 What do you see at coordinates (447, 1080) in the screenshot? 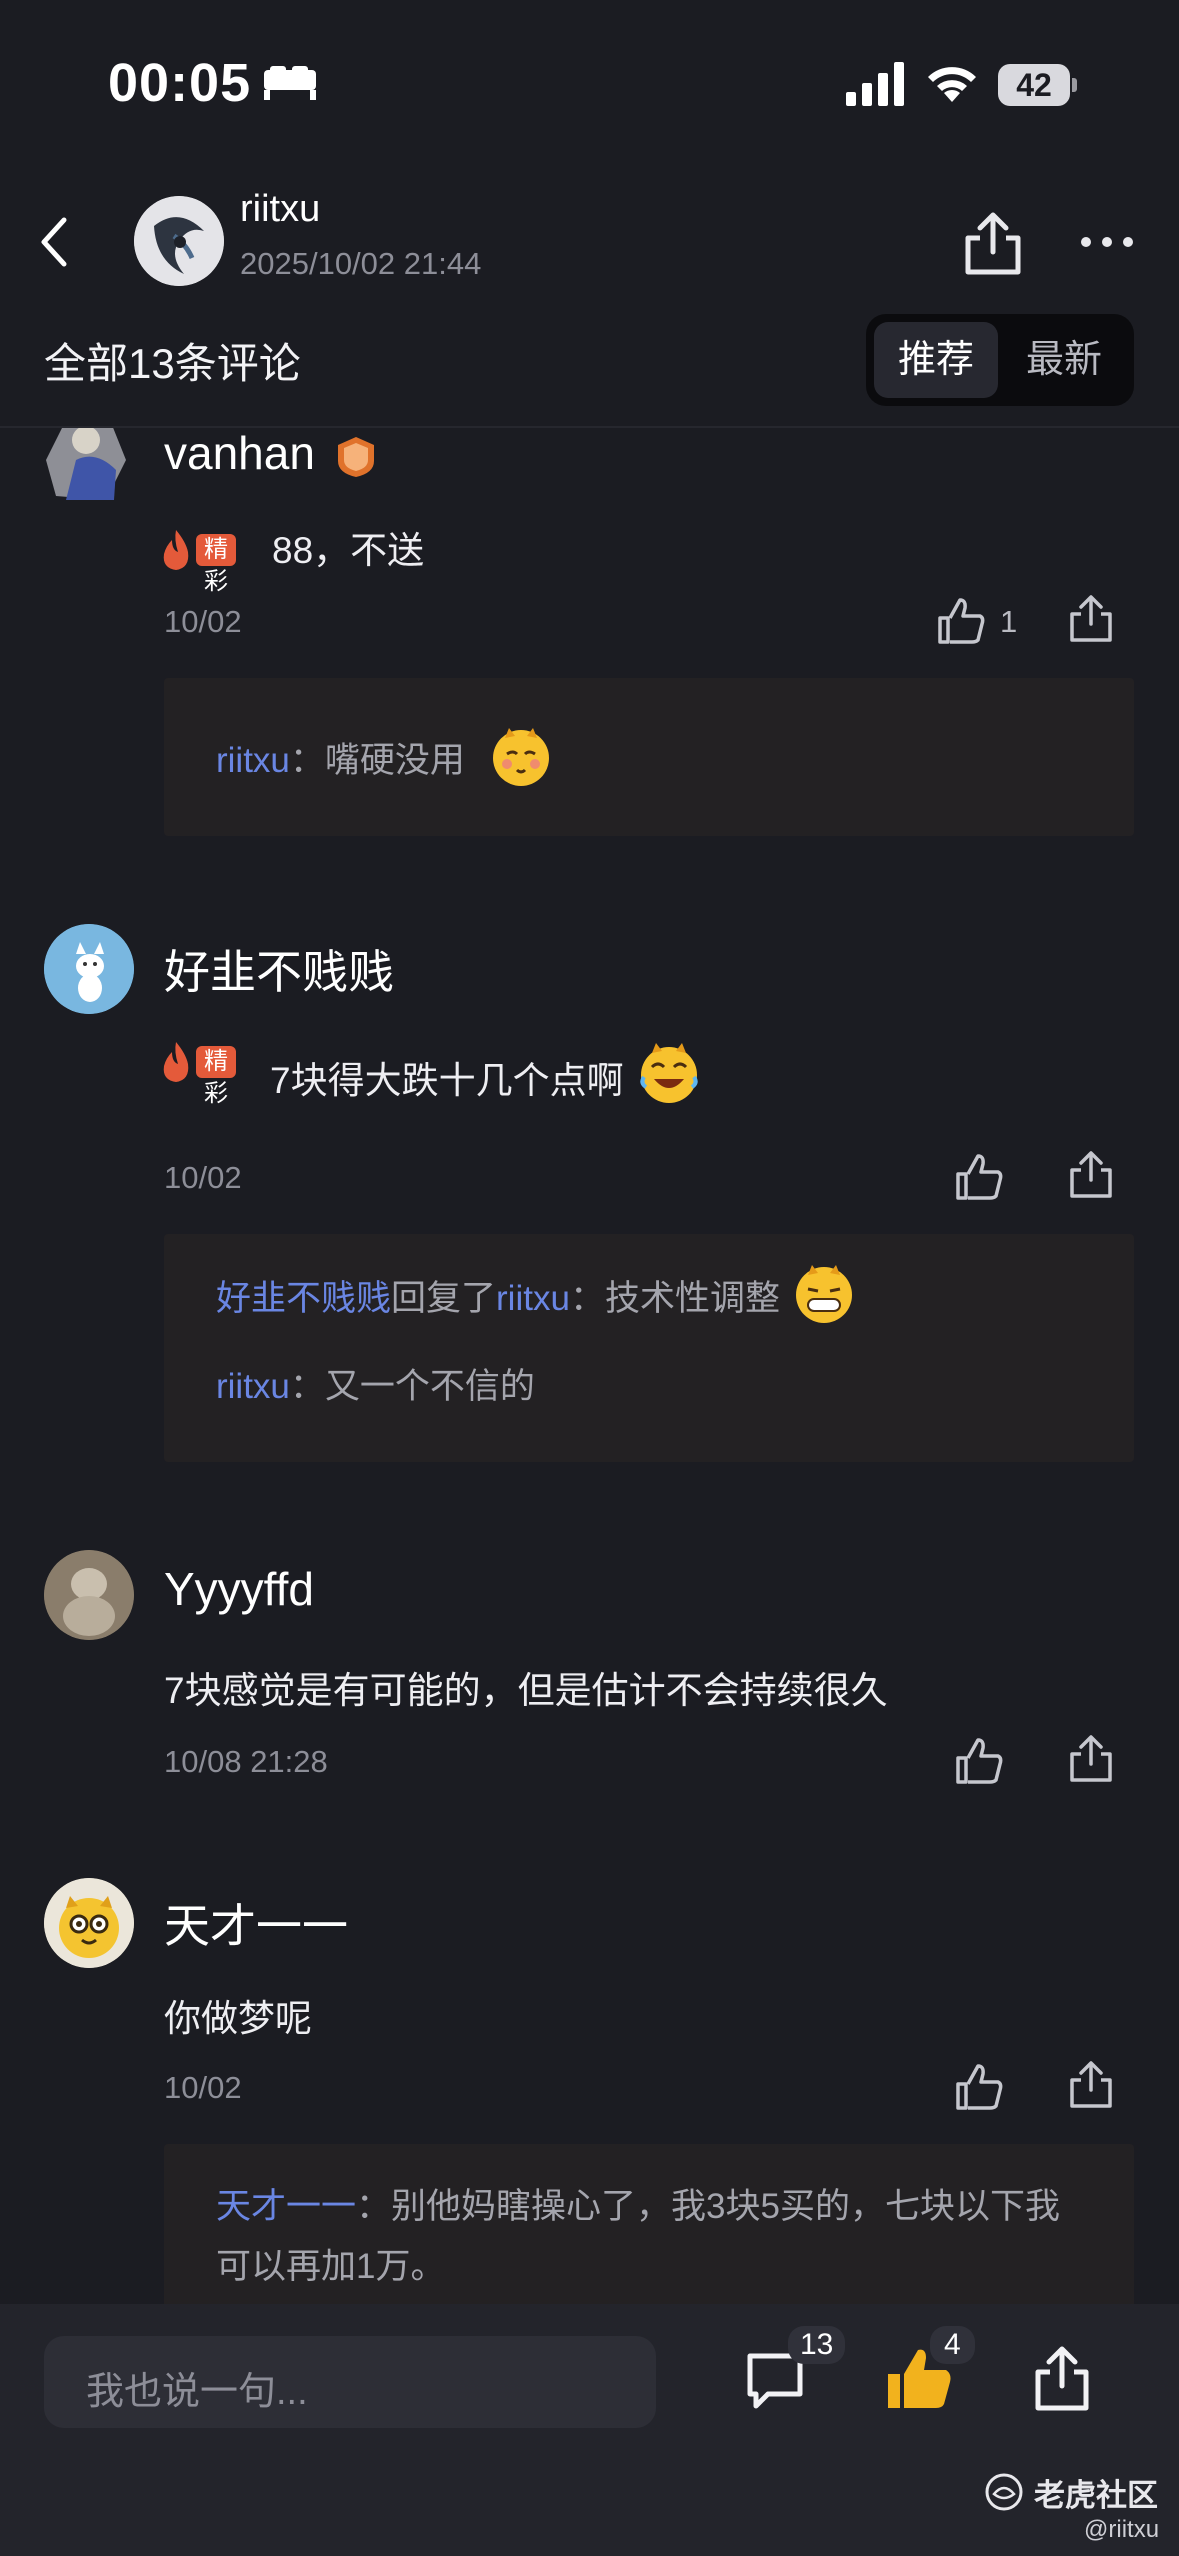
I see `comment-text-content: 7块得大跌十几个点啊` at bounding box center [447, 1080].